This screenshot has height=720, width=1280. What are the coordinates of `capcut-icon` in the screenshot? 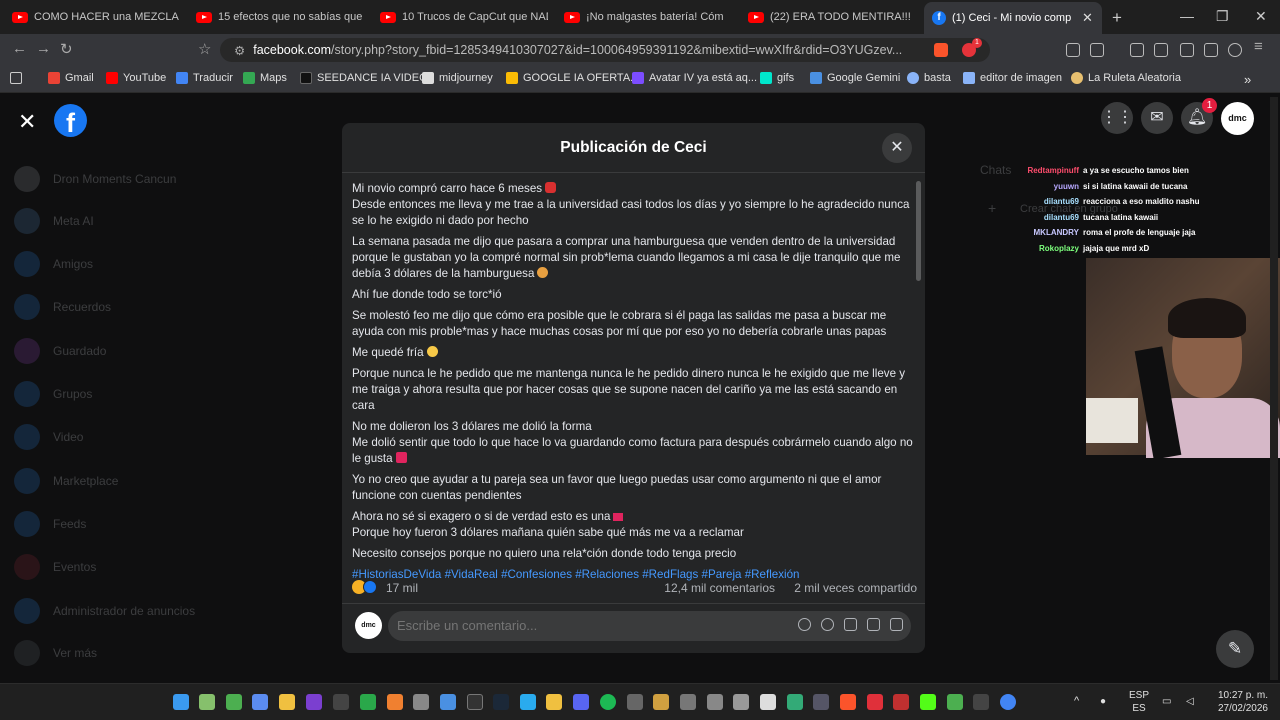 It's located at (768, 702).